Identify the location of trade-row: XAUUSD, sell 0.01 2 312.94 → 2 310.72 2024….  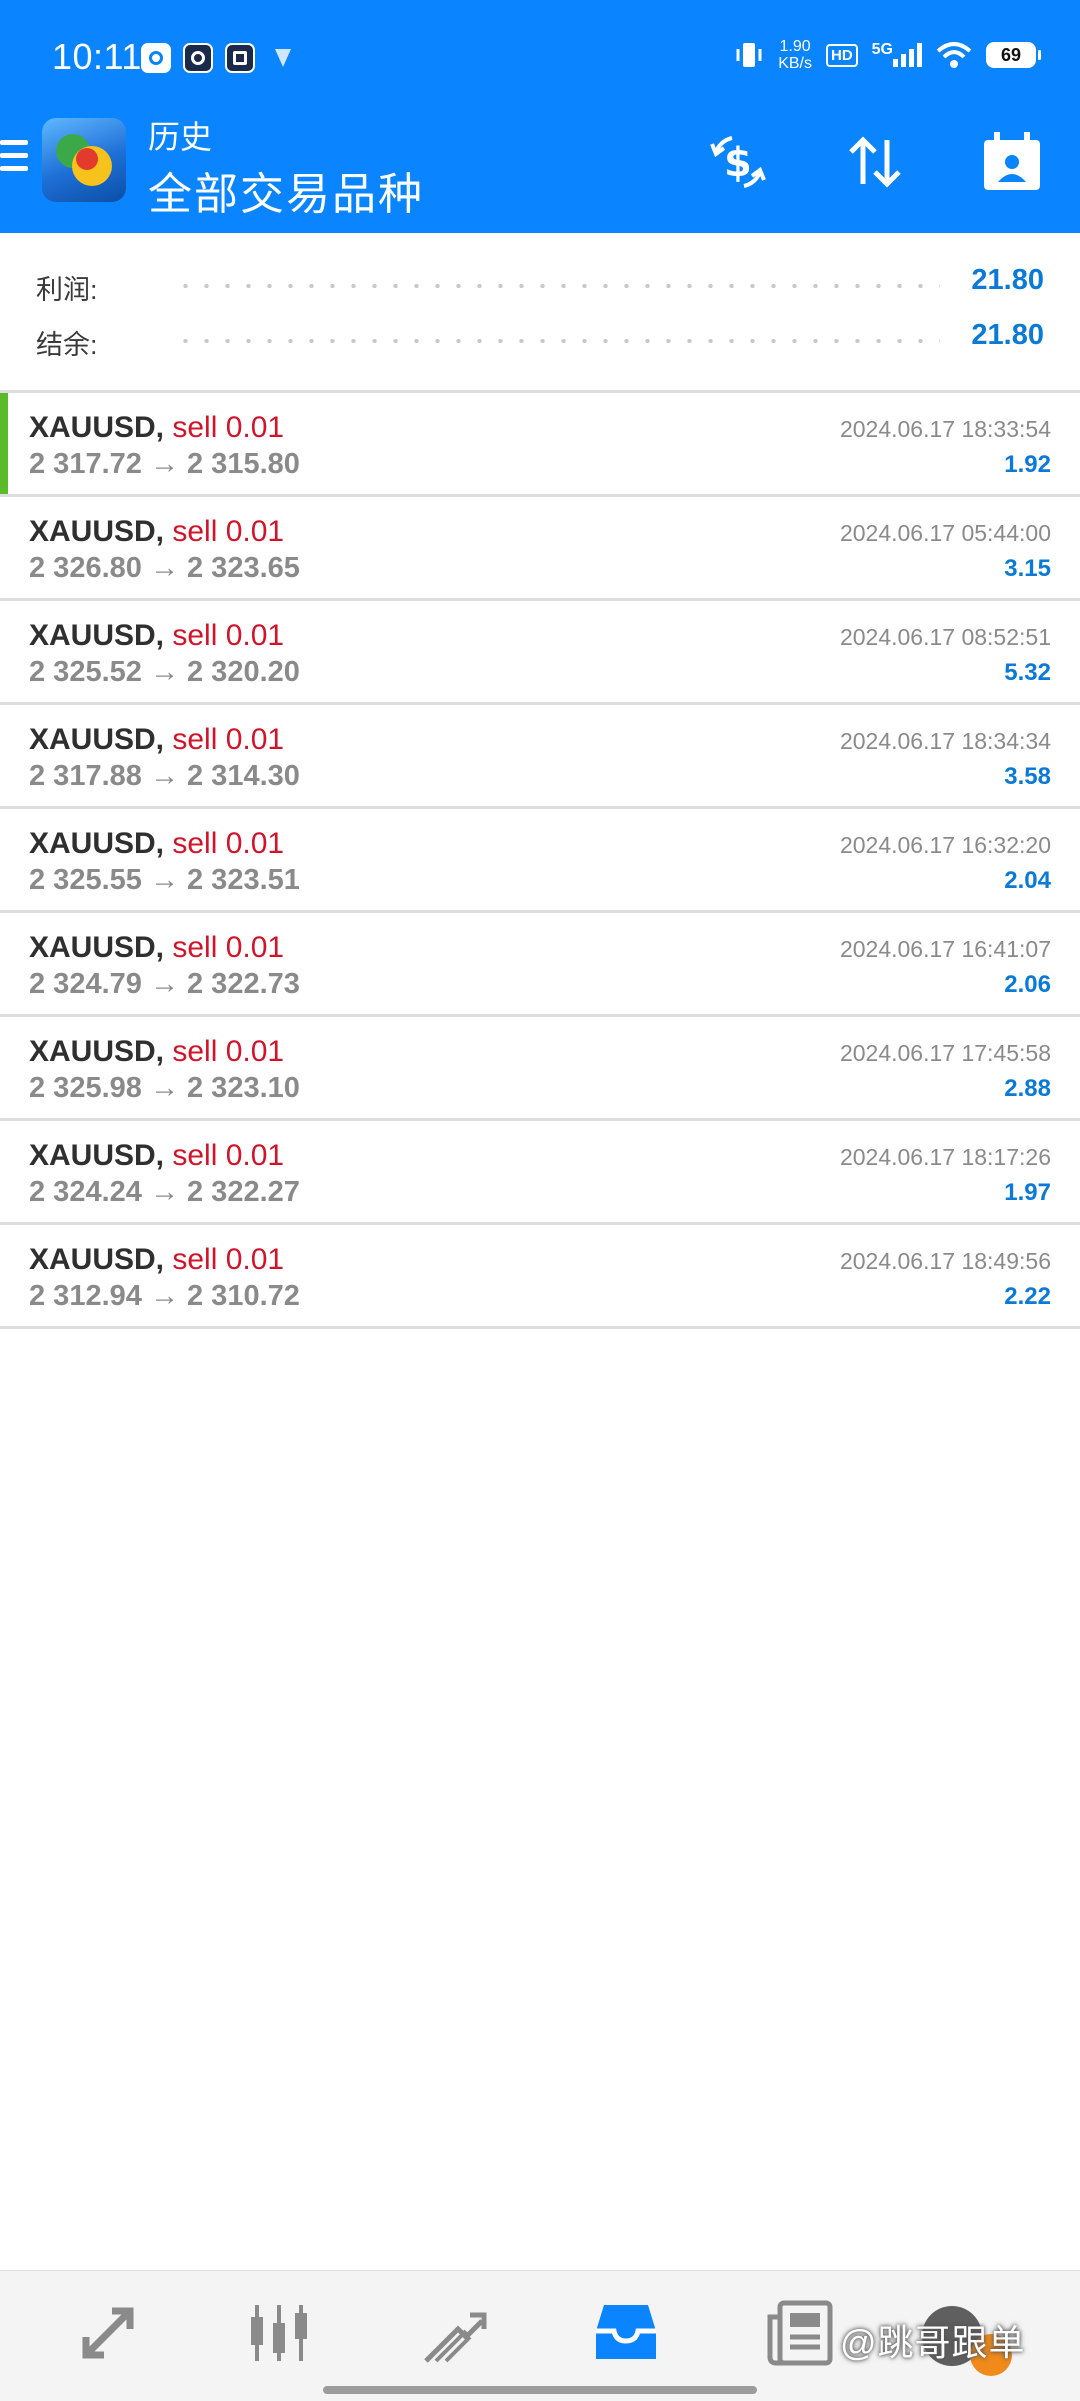
(540, 1275).